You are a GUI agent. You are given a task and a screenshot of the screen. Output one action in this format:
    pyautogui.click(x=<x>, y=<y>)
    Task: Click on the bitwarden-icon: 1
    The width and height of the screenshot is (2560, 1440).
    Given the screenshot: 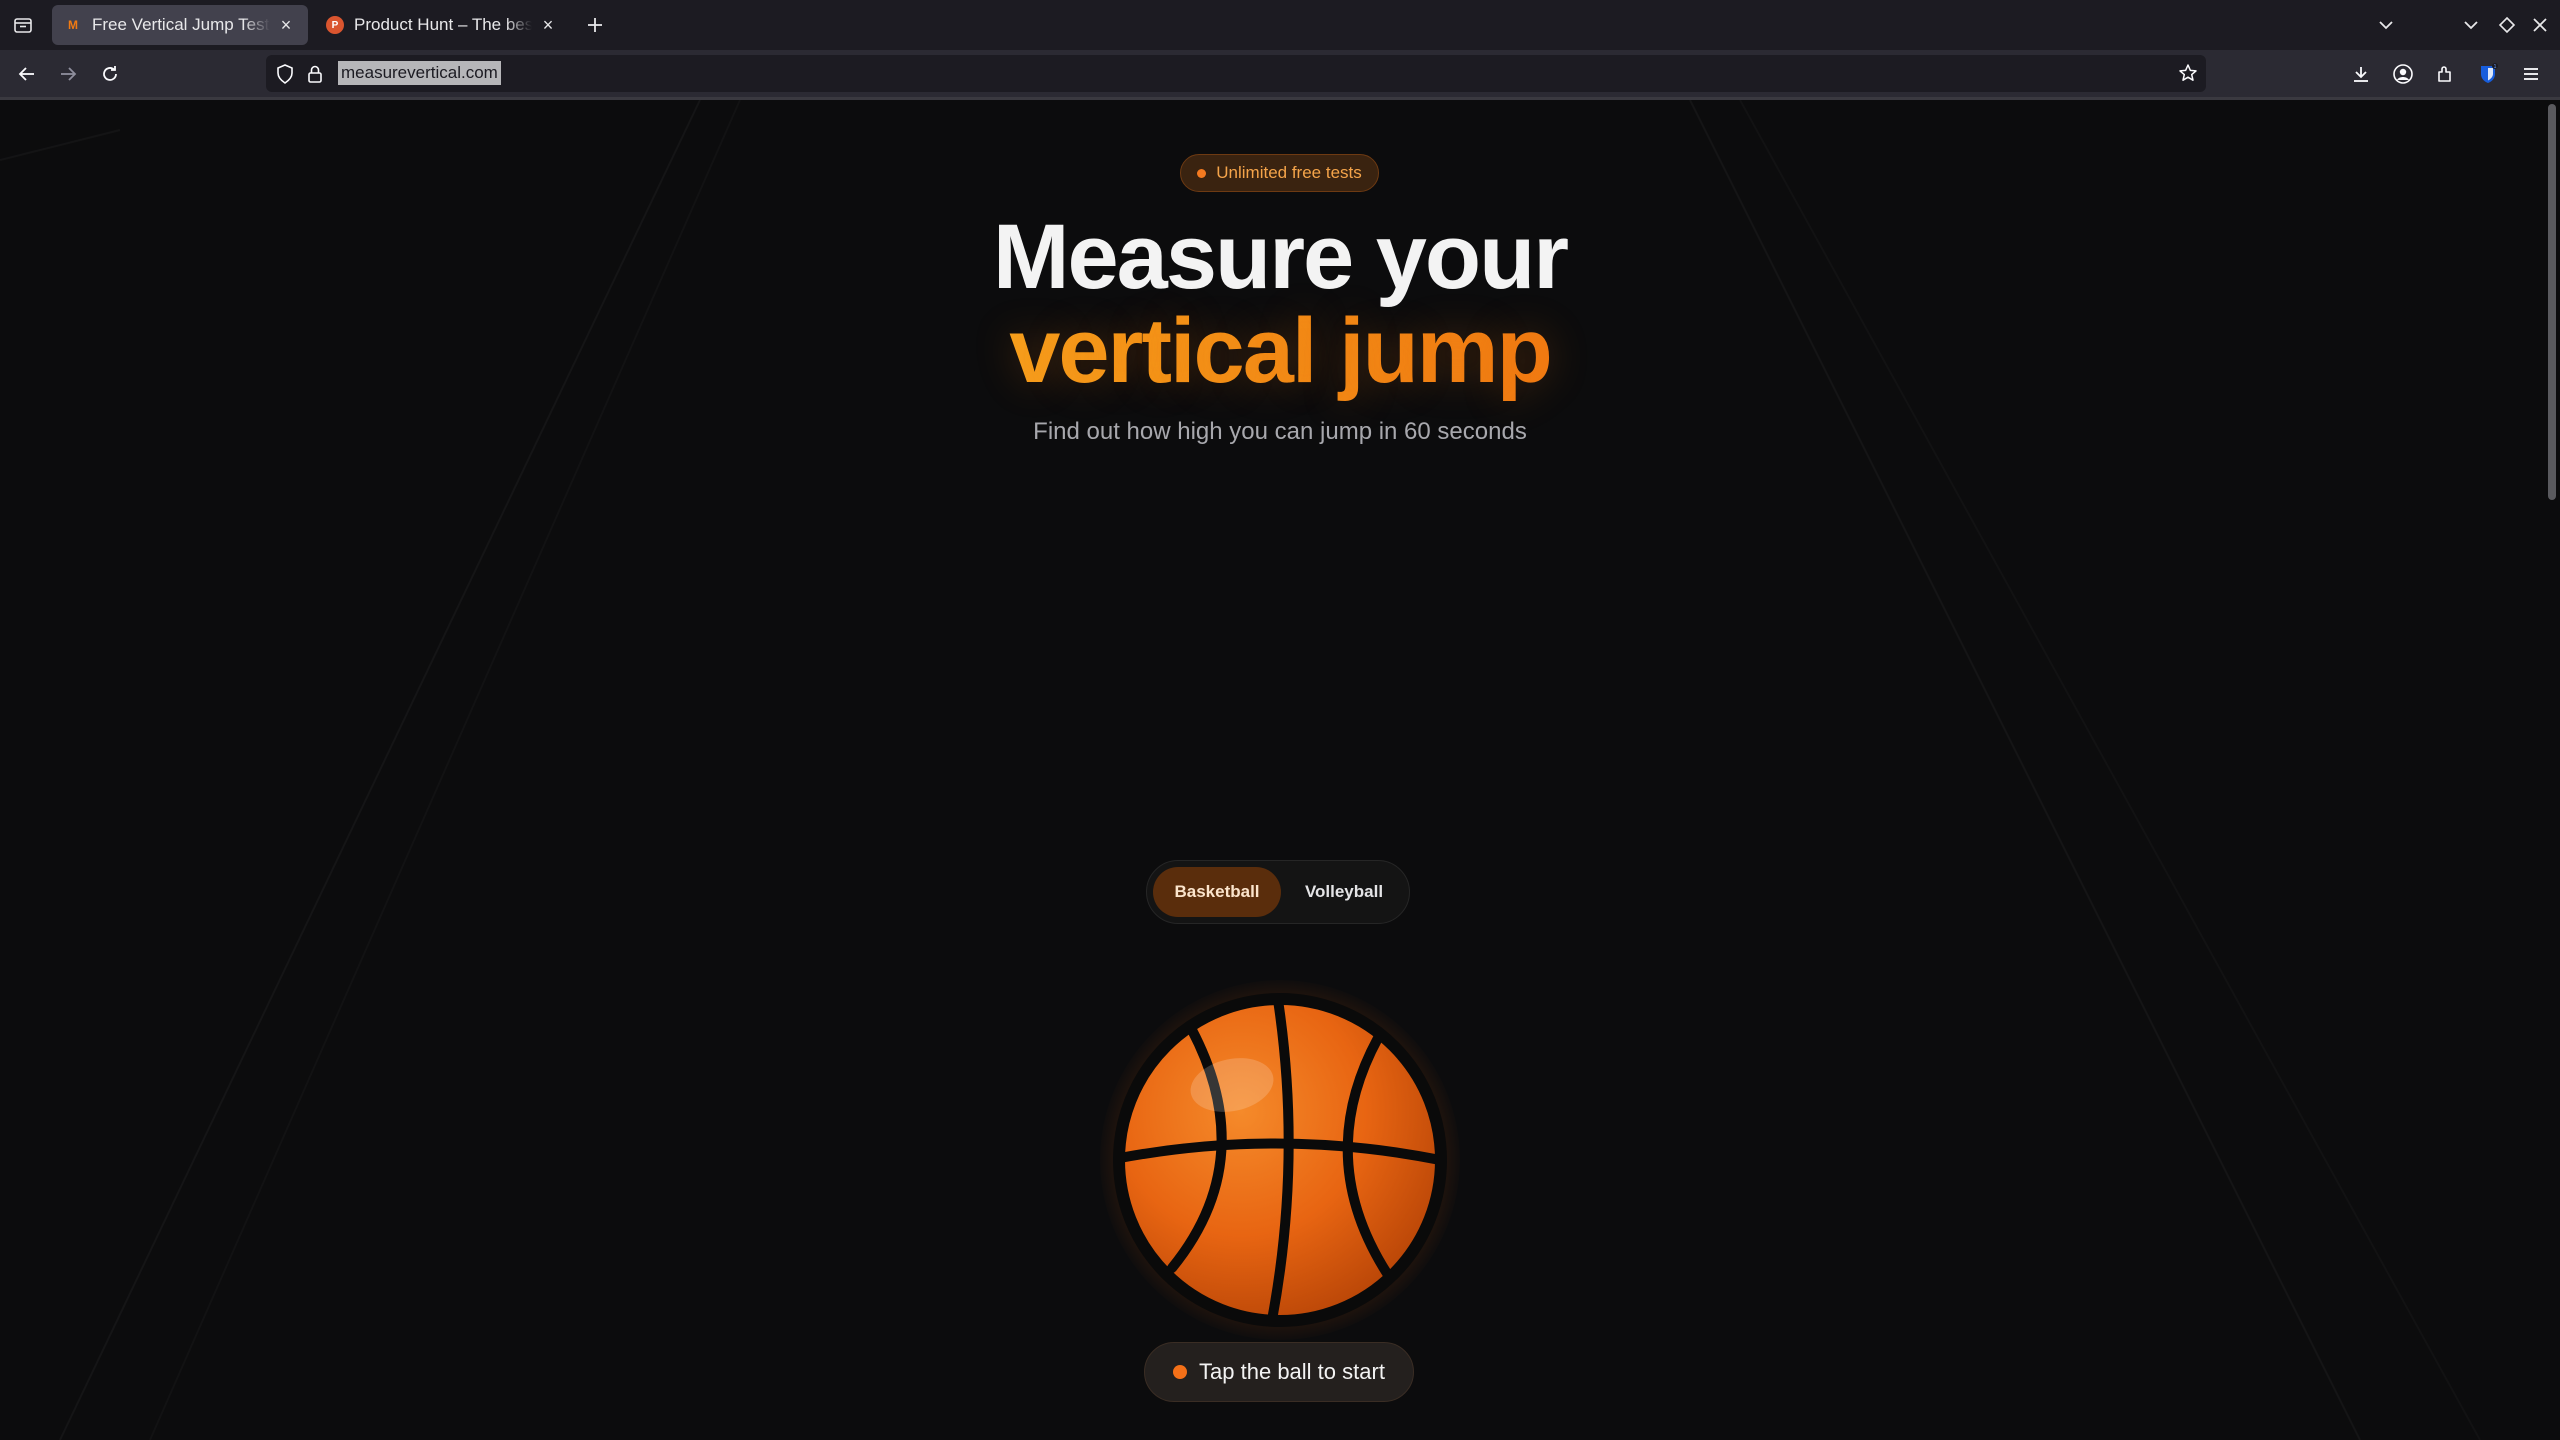 What is the action you would take?
    pyautogui.click(x=2488, y=74)
    